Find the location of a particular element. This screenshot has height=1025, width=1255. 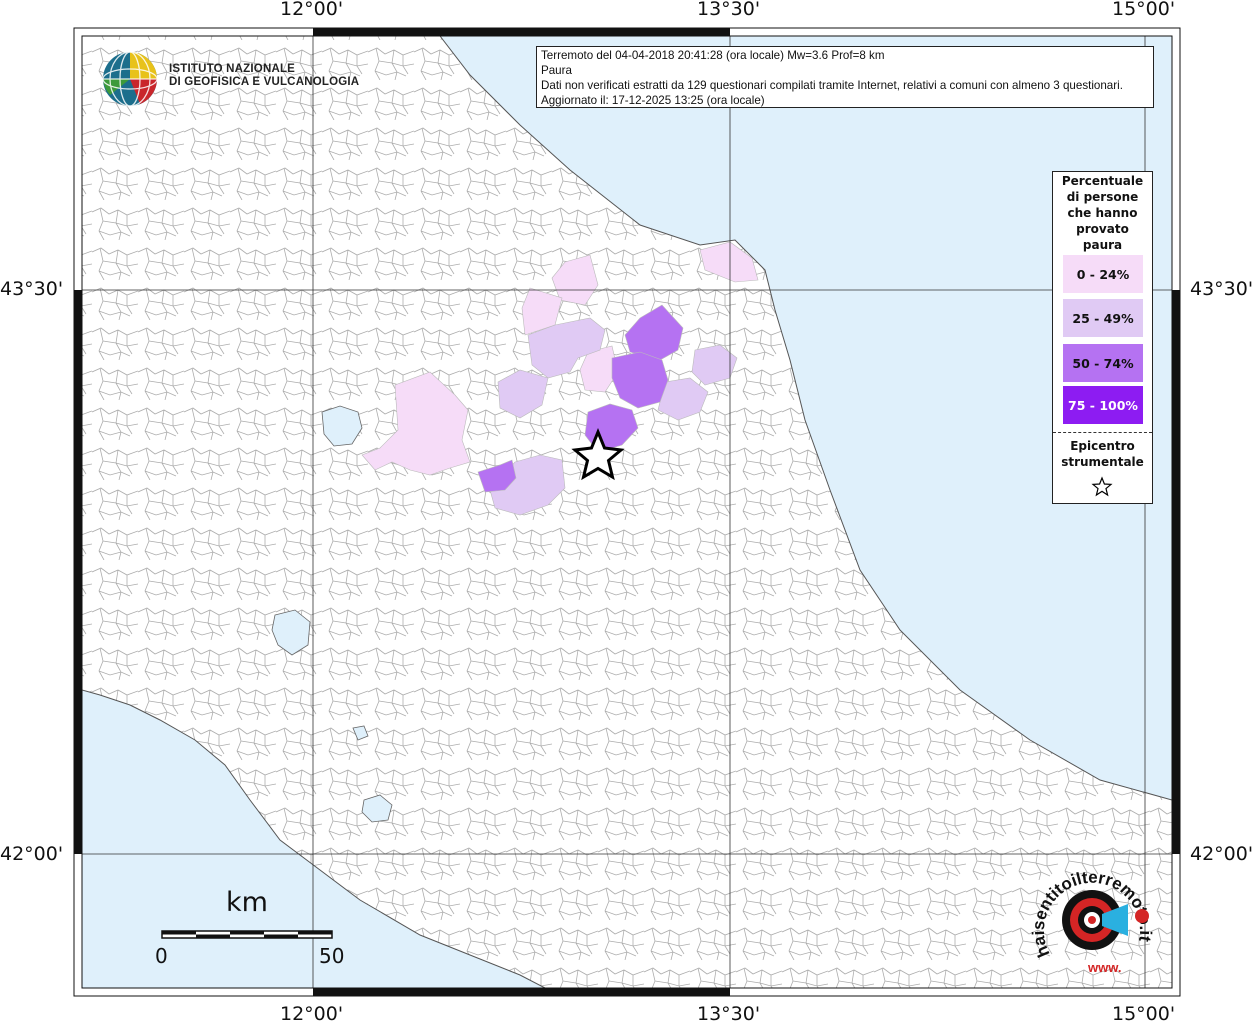

legend-epicenter-label: Epicentro strumentale is located at coordinates (1102, 454).